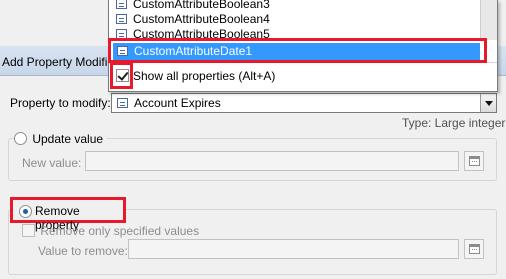 The height and width of the screenshot is (279, 506). I want to click on list-item-label: CustomAttributeBoolean4, so click(201, 19).